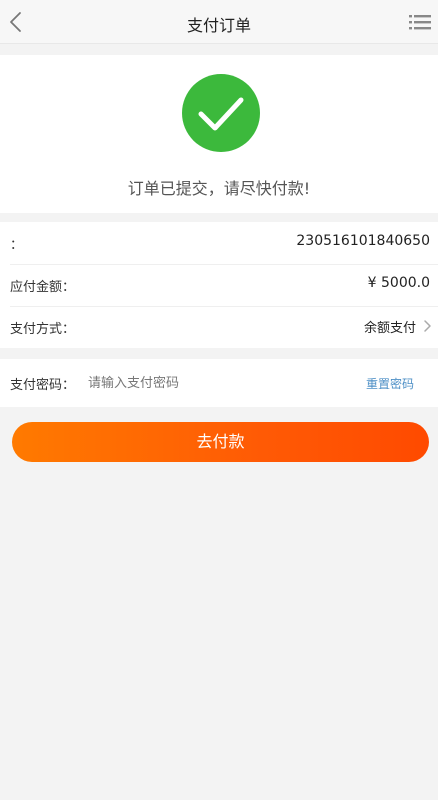 This screenshot has width=438, height=800. I want to click on top-nav-bar: 支付订单, so click(219, 22).